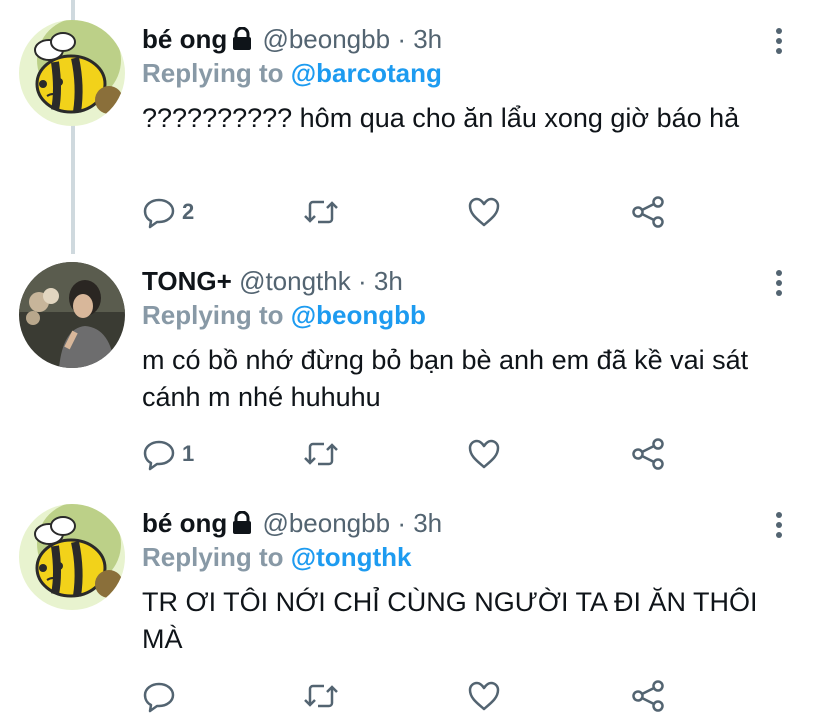  What do you see at coordinates (188, 453) in the screenshot?
I see `reply-count: 1` at bounding box center [188, 453].